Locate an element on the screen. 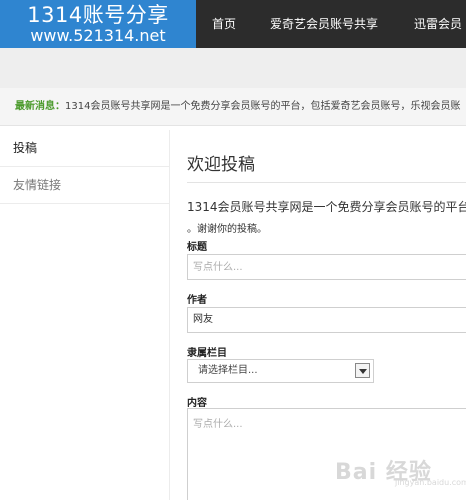  dropdown-arrow-icon is located at coordinates (362, 370).